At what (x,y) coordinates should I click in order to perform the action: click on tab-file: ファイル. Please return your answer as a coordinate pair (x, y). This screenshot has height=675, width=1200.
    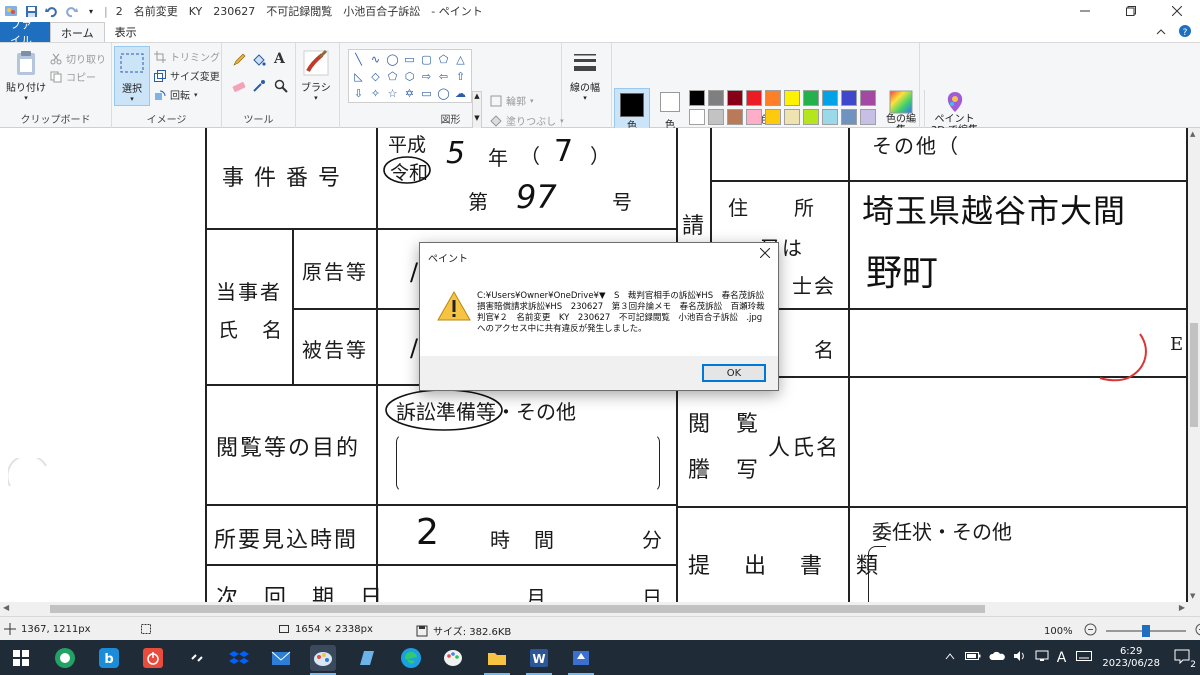
    Looking at the image, I should click on (25, 32).